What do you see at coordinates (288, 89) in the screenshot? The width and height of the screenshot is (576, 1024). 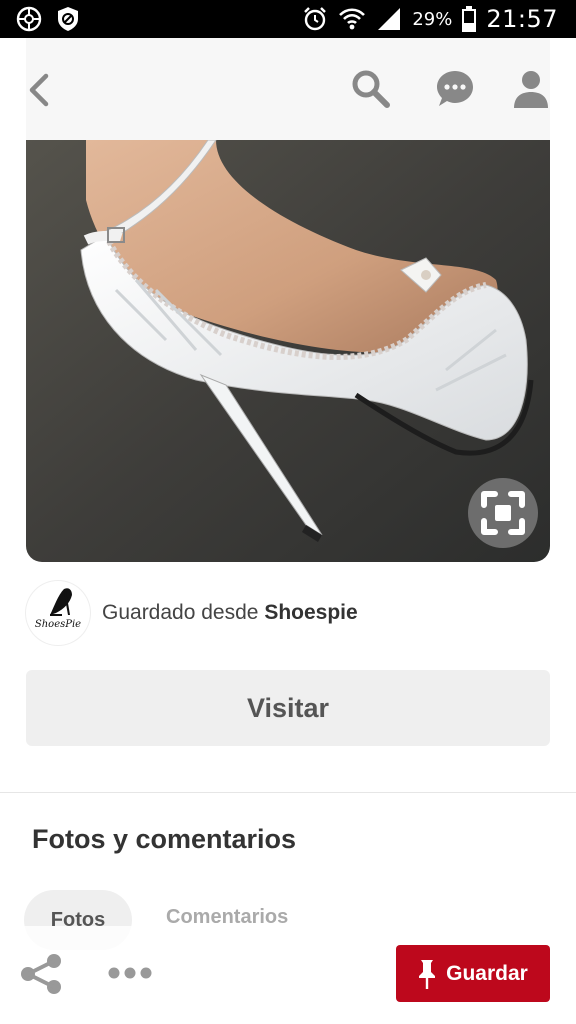 I see `top-bar` at bounding box center [288, 89].